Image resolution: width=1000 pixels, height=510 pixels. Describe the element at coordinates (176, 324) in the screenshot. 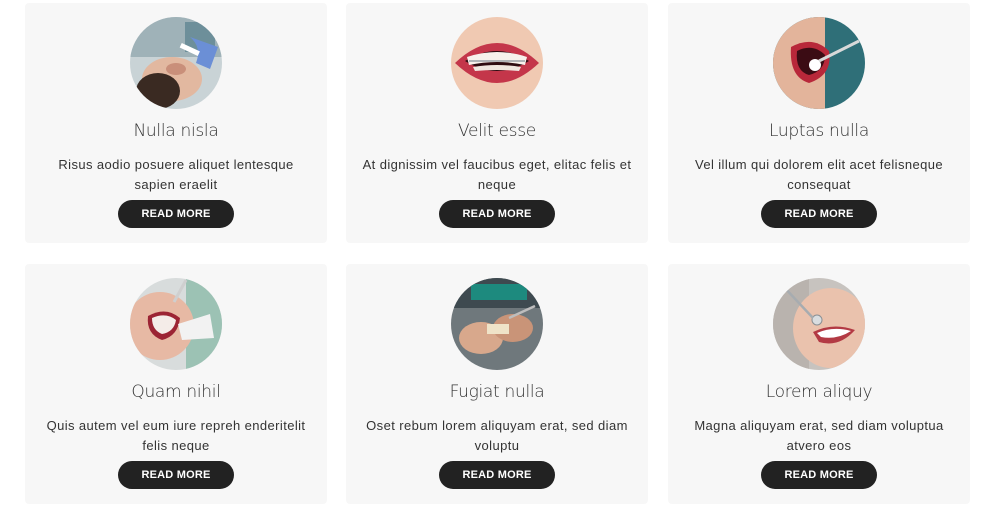

I see `dental-suction-photo` at that location.